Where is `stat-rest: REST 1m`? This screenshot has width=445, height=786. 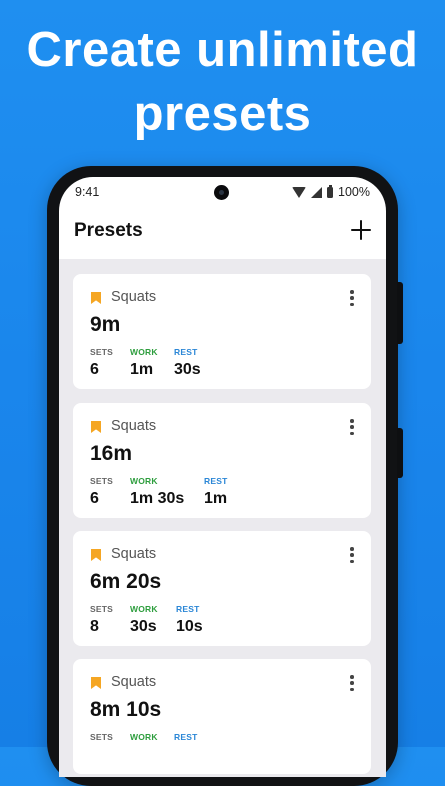 stat-rest: REST 1m is located at coordinates (215, 492).